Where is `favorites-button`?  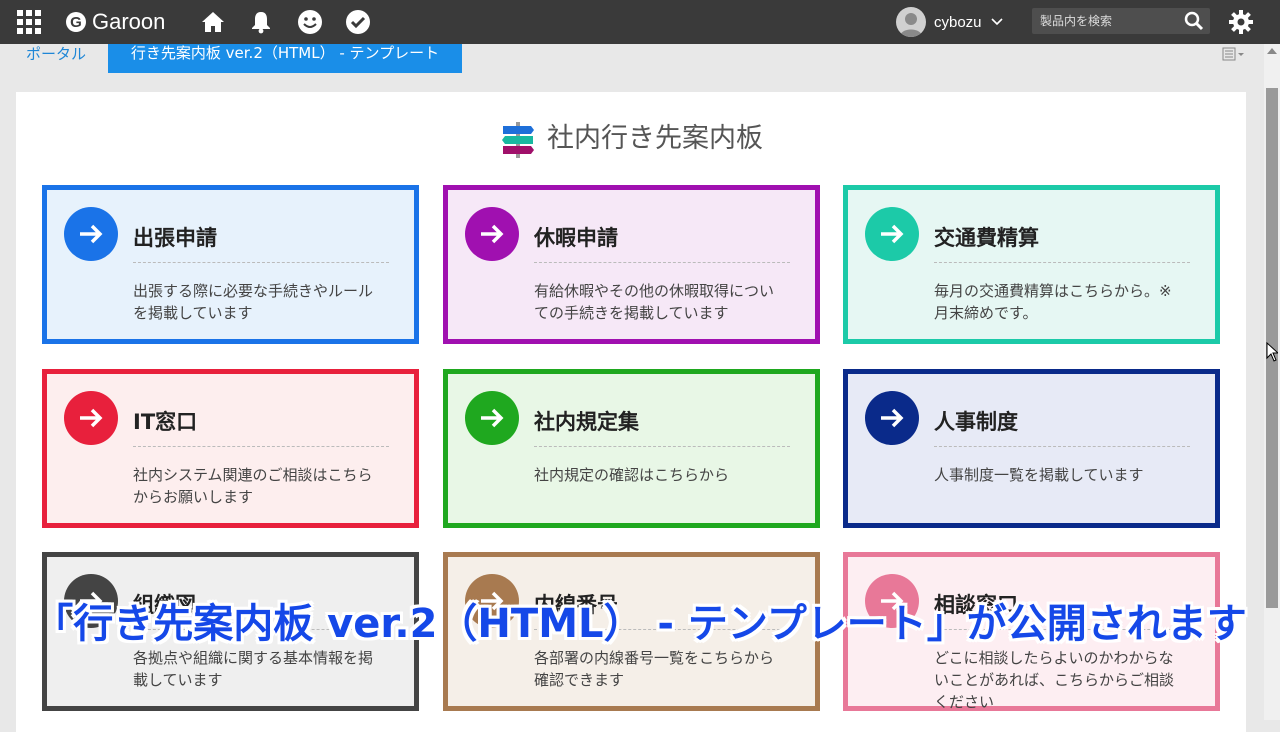 favorites-button is located at coordinates (358, 22).